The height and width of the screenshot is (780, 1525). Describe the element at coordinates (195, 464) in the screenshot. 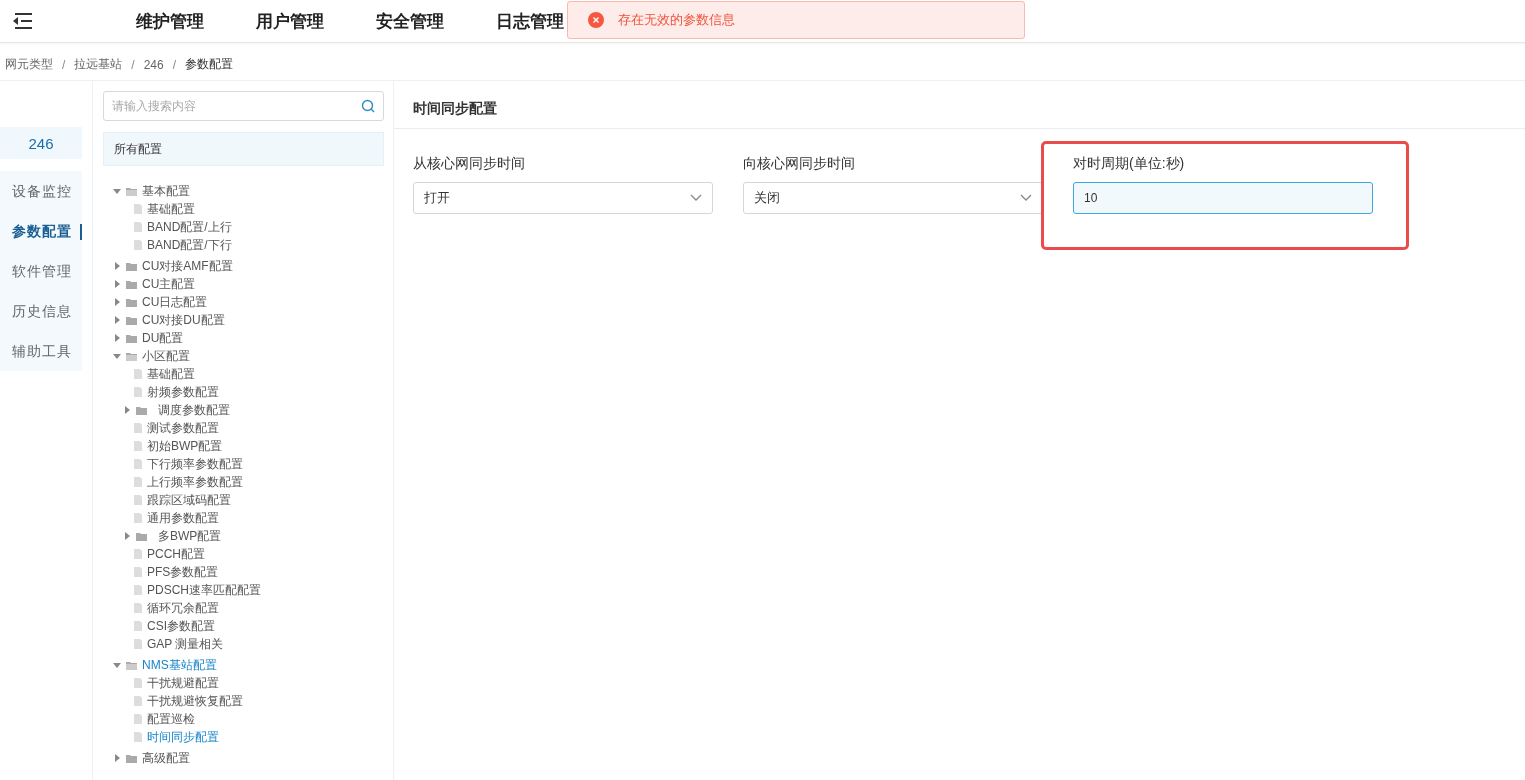

I see `tree-item: 下行频率参数配置` at that location.